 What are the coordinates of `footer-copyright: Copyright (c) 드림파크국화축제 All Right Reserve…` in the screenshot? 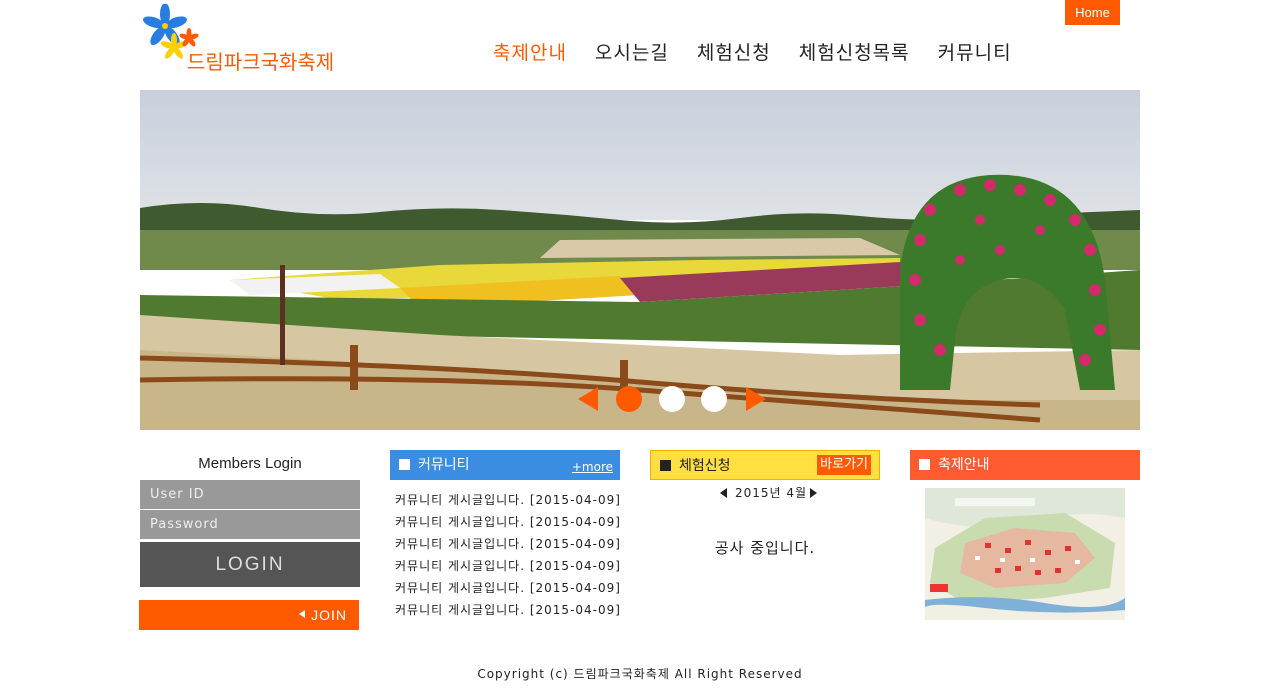 It's located at (640, 674).